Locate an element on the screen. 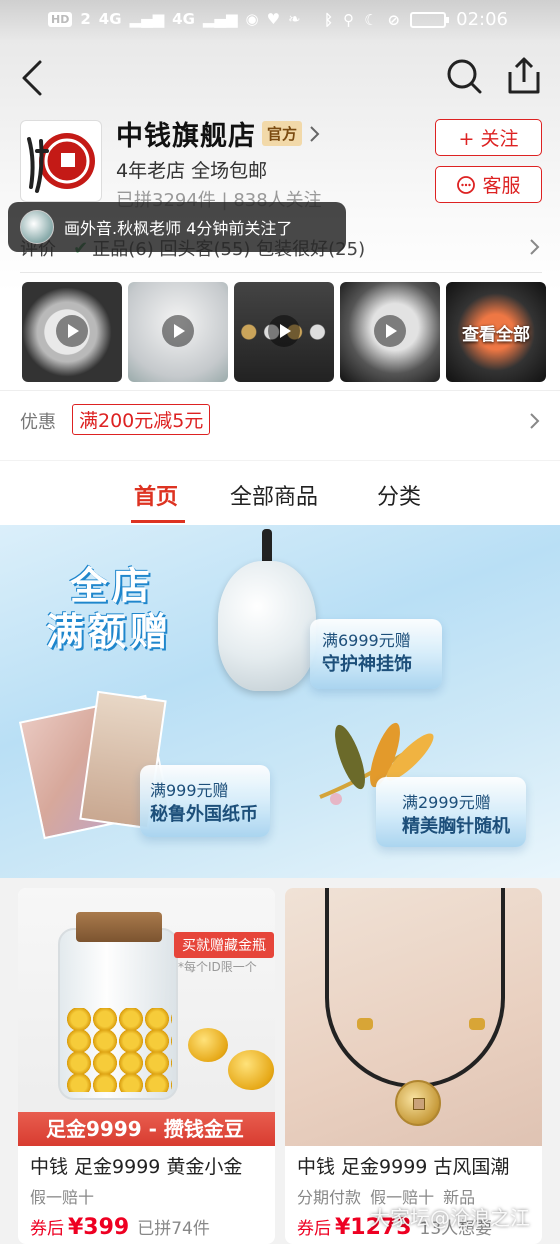  cork-image is located at coordinates (119, 927).